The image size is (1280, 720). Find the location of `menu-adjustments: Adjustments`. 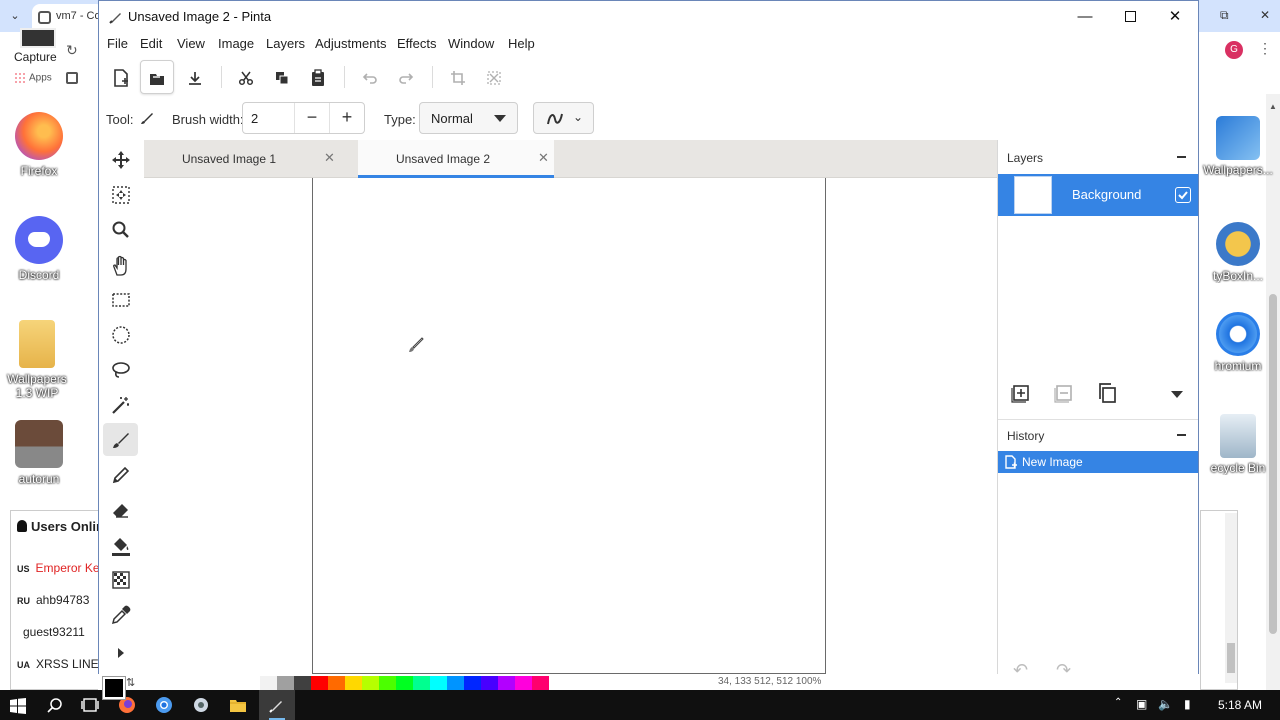

menu-adjustments: Adjustments is located at coordinates (351, 43).